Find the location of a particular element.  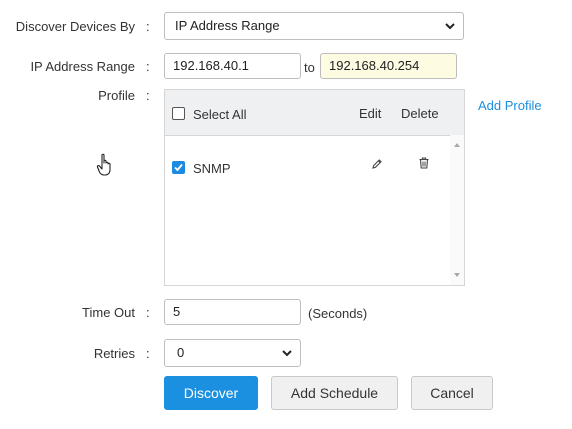

profile-table-header: Select All Edit Delete is located at coordinates (314, 113).